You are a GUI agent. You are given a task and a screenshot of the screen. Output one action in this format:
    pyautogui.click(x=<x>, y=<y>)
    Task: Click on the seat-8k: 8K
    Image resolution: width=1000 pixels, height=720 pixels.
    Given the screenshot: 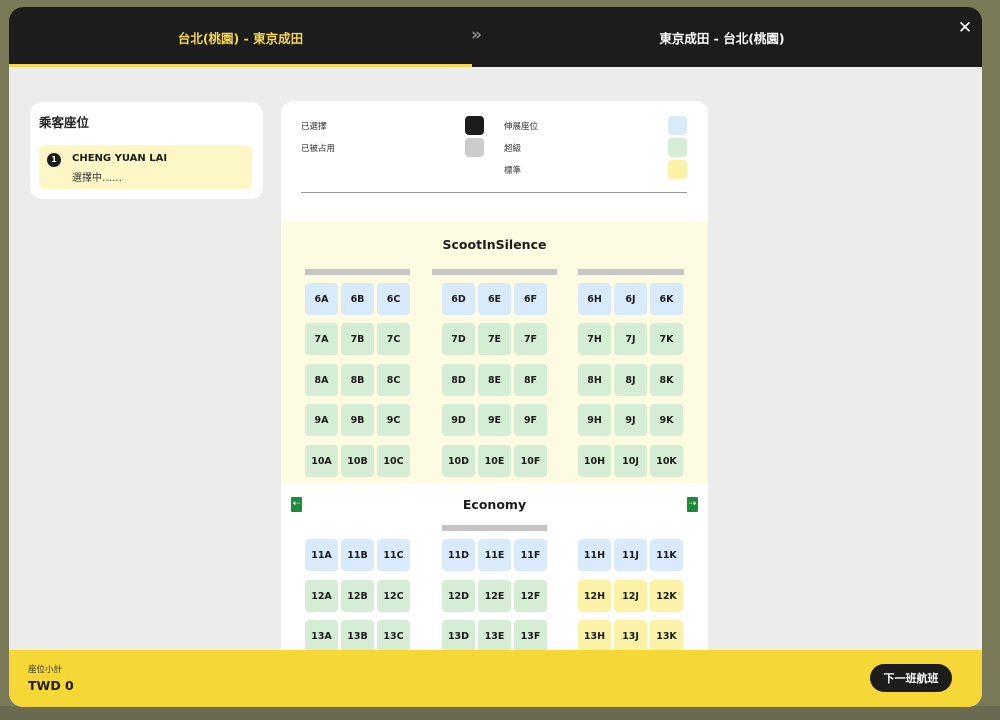 What is the action you would take?
    pyautogui.click(x=666, y=380)
    